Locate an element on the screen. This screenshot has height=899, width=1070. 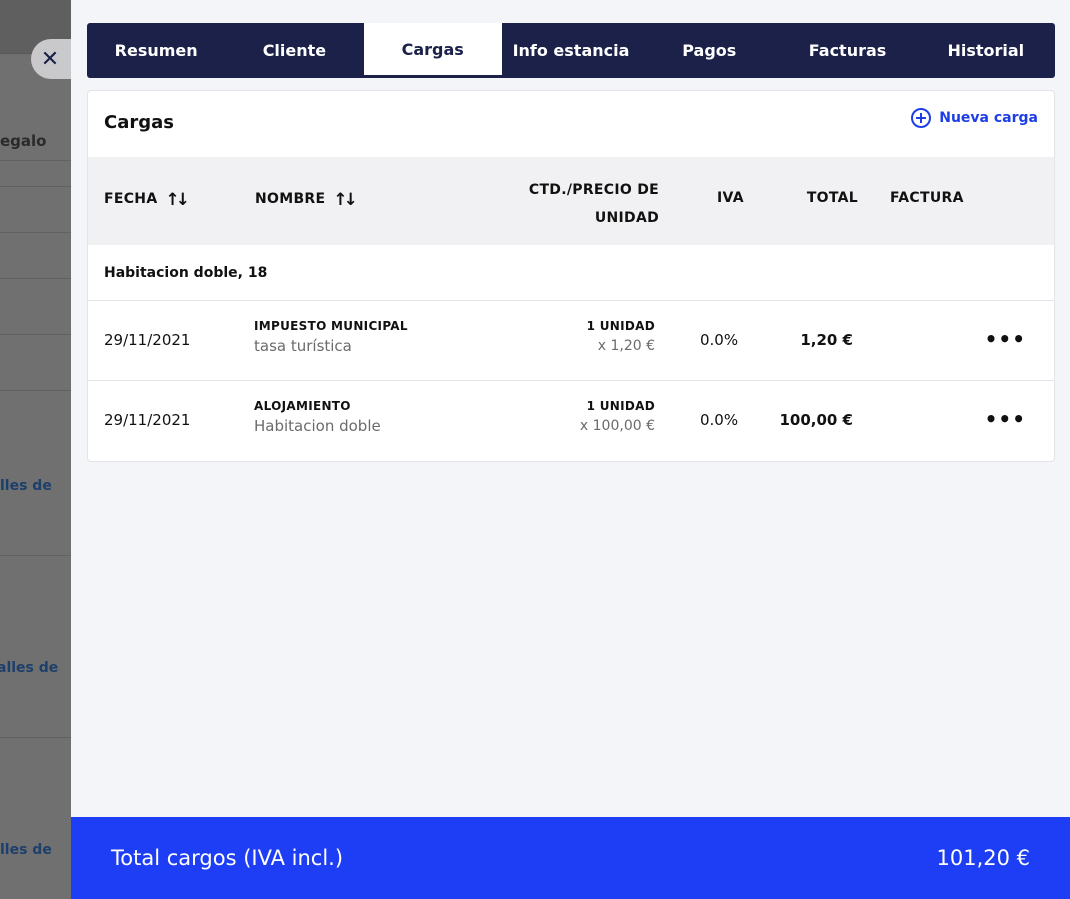
plus-circle-icon is located at coordinates (921, 118).